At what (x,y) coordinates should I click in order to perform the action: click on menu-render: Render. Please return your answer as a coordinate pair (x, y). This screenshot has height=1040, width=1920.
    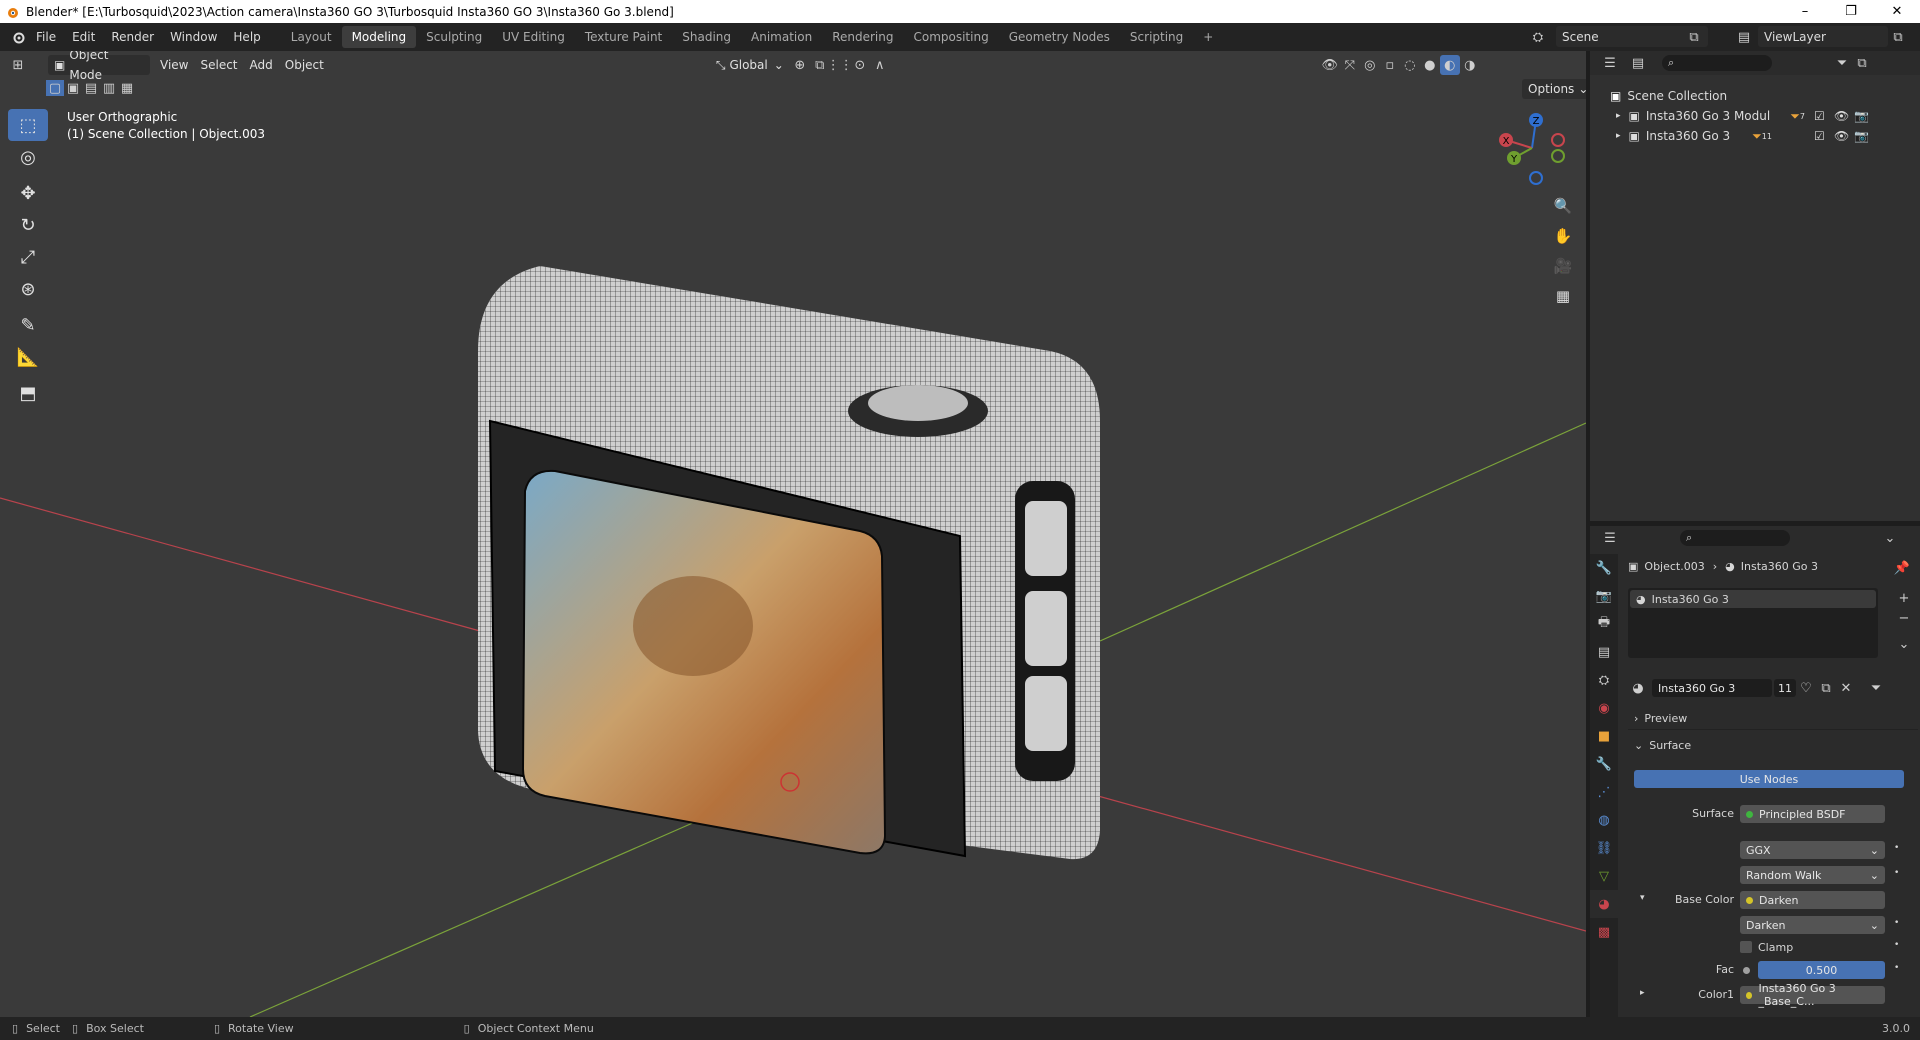
    Looking at the image, I should click on (132, 37).